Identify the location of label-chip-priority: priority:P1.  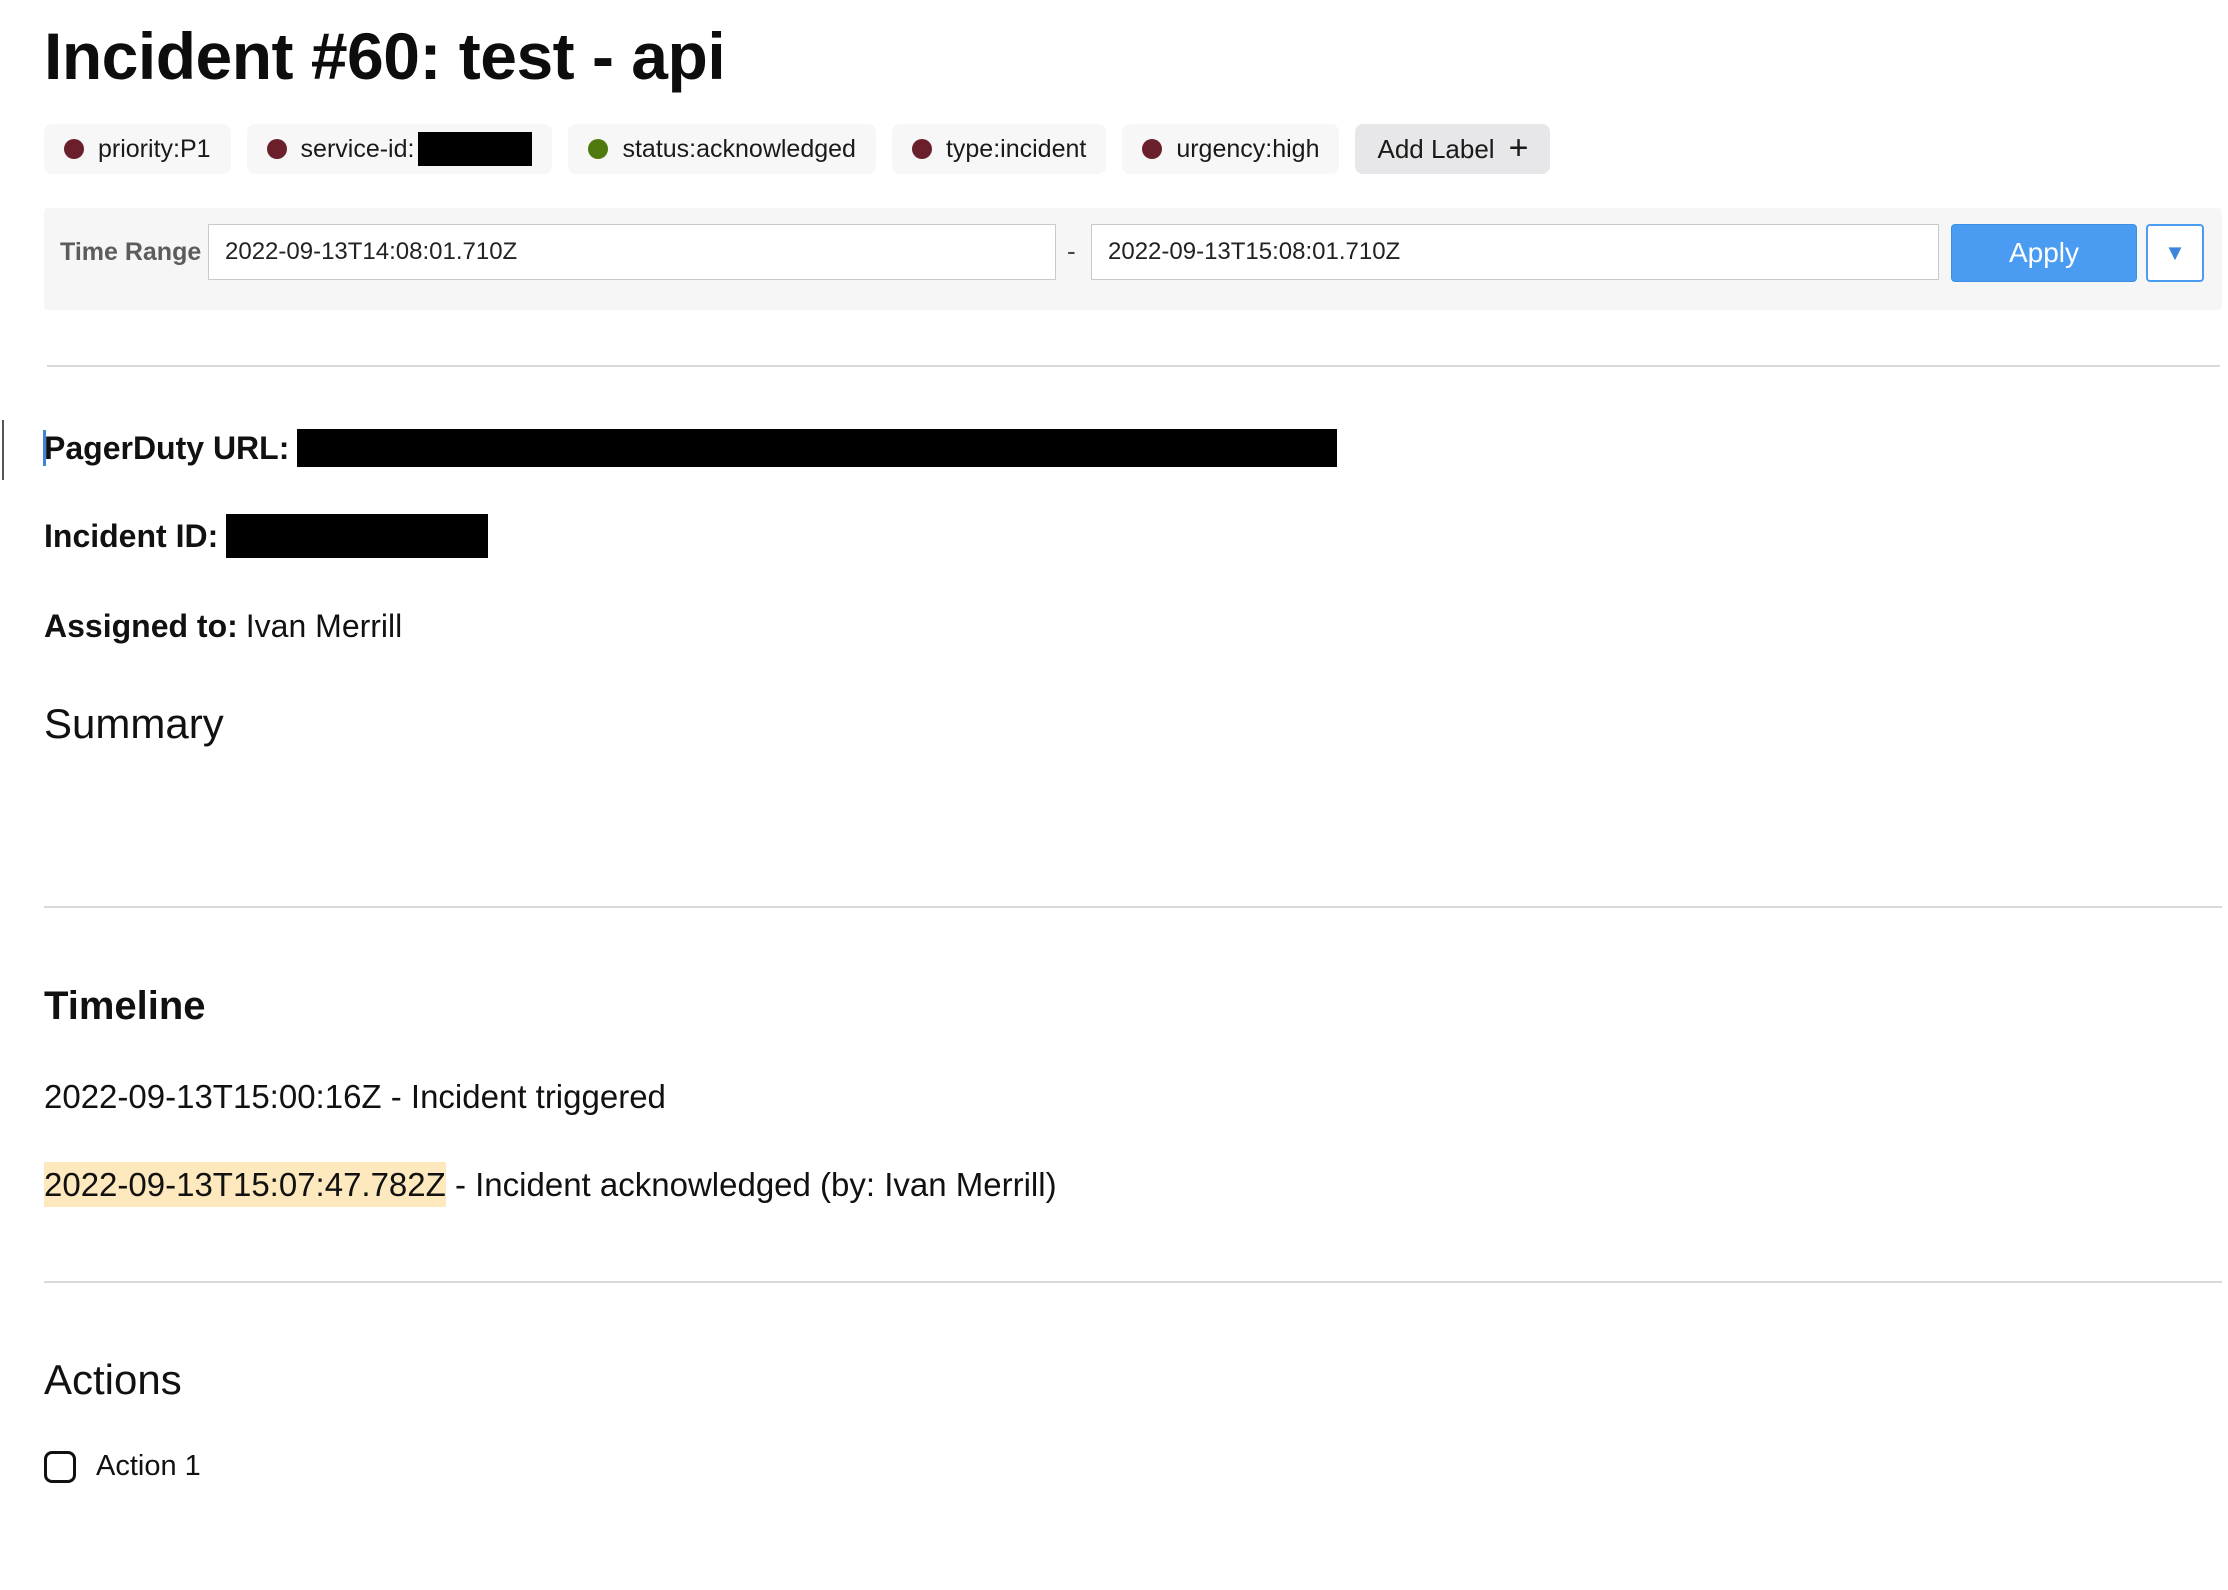
(137, 149).